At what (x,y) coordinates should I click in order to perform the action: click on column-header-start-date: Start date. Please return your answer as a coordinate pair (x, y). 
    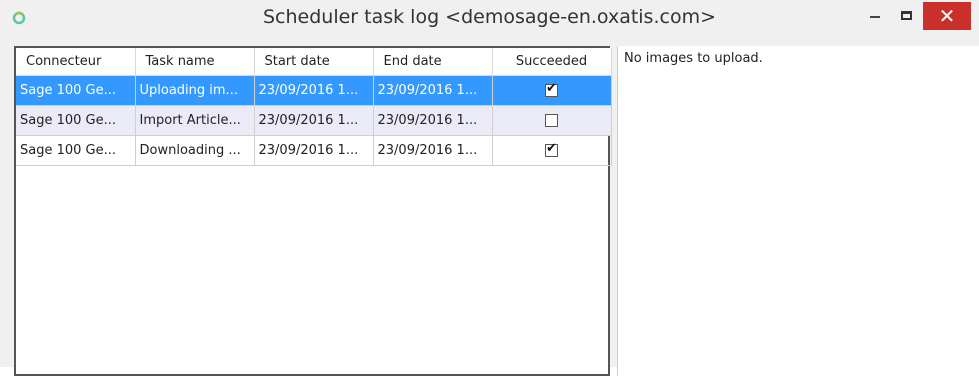
    Looking at the image, I should click on (314, 62).